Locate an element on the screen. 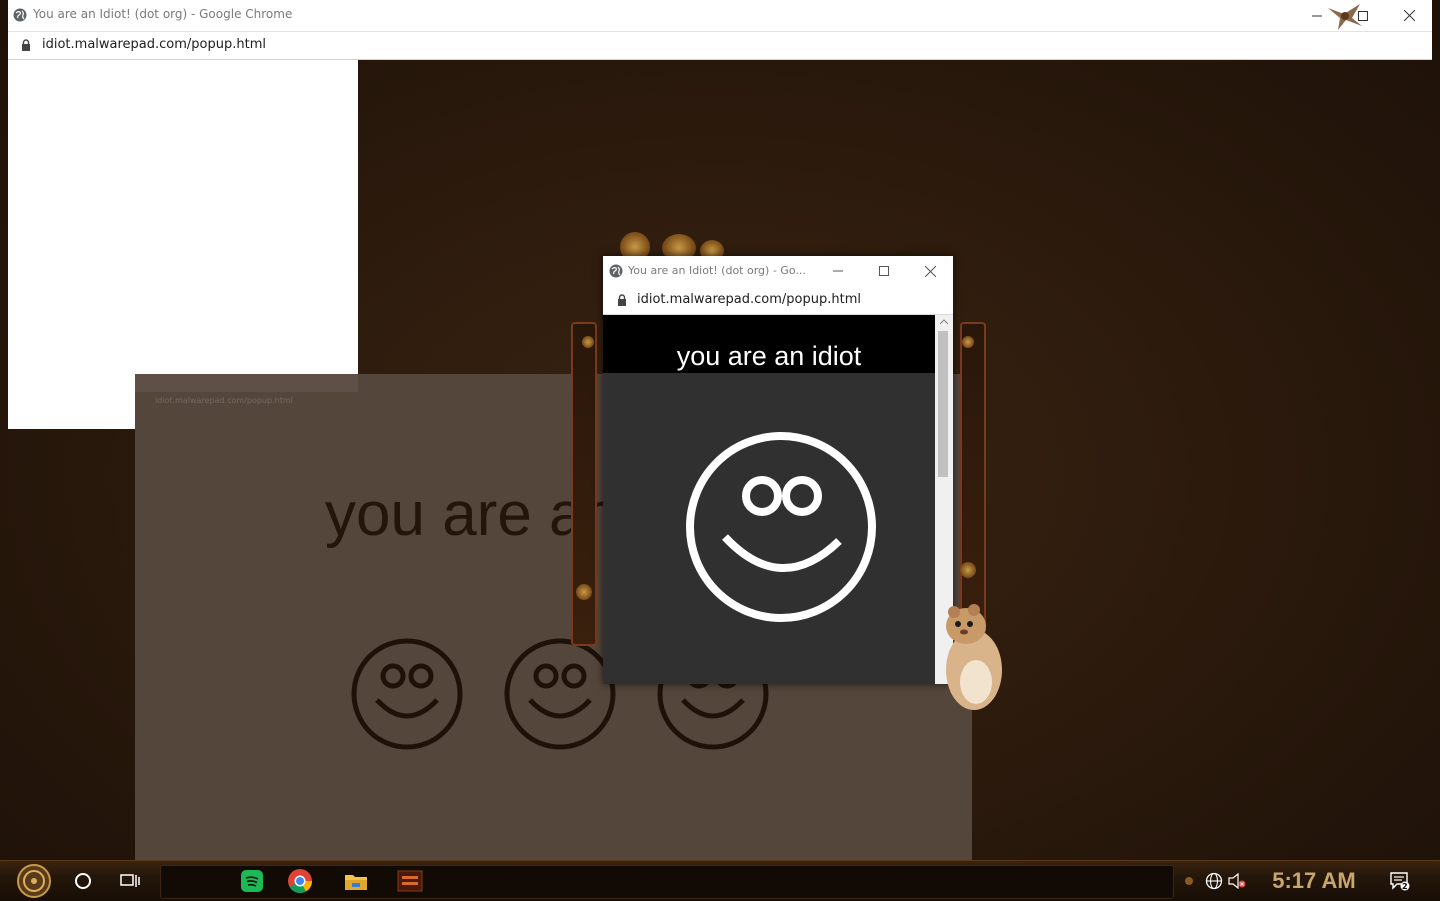  taskbar-clock: 5:17 AM is located at coordinates (1314, 881).